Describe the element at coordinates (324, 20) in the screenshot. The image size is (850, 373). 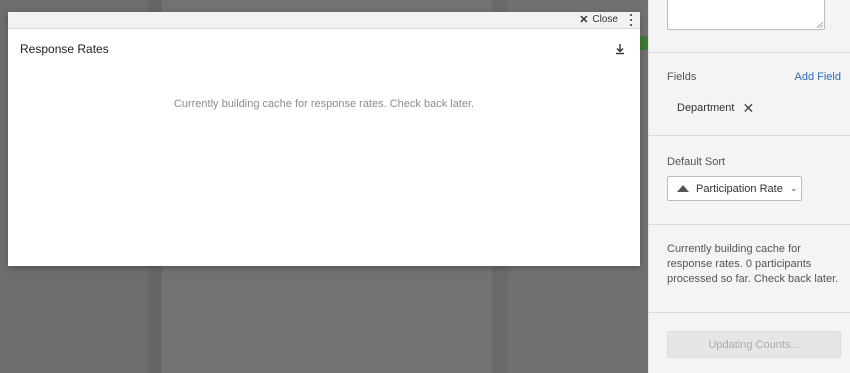
I see `modal-toolbar: ✕ Close` at that location.